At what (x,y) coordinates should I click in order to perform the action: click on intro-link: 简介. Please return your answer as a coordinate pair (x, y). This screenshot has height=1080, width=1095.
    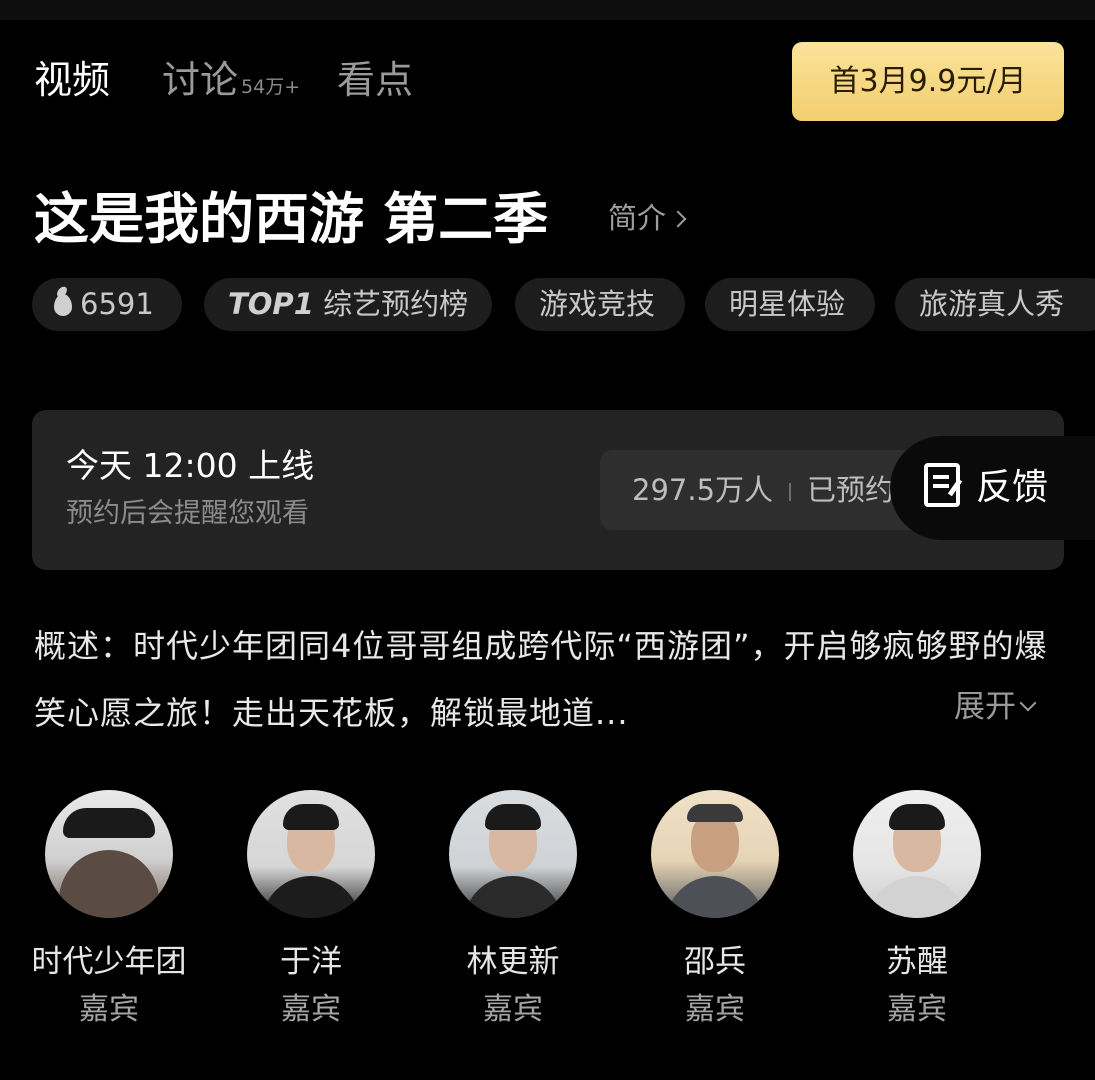
    Looking at the image, I should click on (647, 218).